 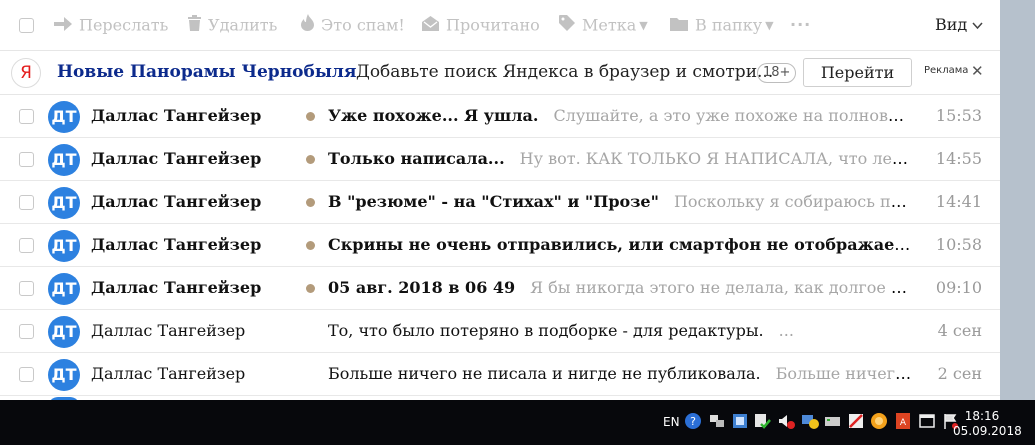 I want to click on move-to-folder-button: В папку ▼, so click(x=722, y=25).